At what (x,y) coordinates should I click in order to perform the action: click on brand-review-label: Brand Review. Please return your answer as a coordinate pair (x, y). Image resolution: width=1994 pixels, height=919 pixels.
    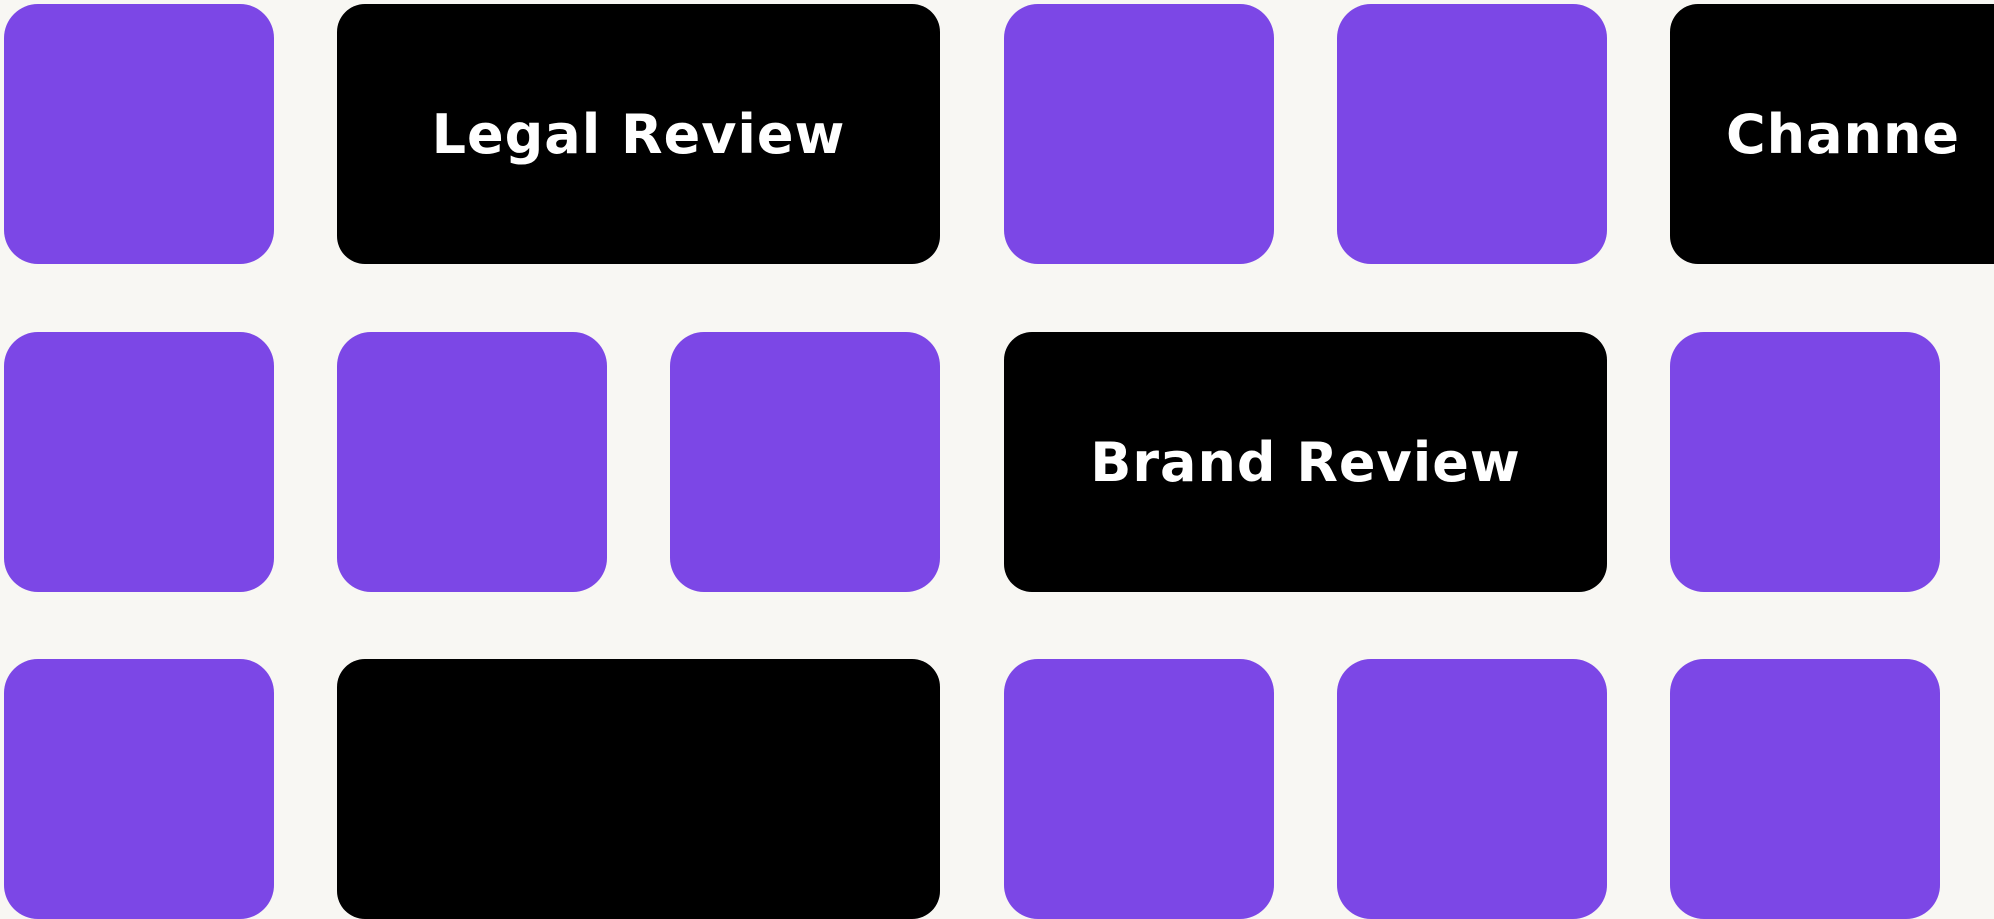
    Looking at the image, I should click on (1305, 462).